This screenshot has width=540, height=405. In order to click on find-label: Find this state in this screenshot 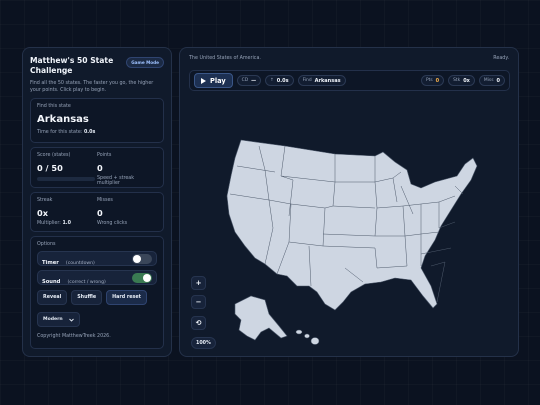, I will do `click(54, 106)`.